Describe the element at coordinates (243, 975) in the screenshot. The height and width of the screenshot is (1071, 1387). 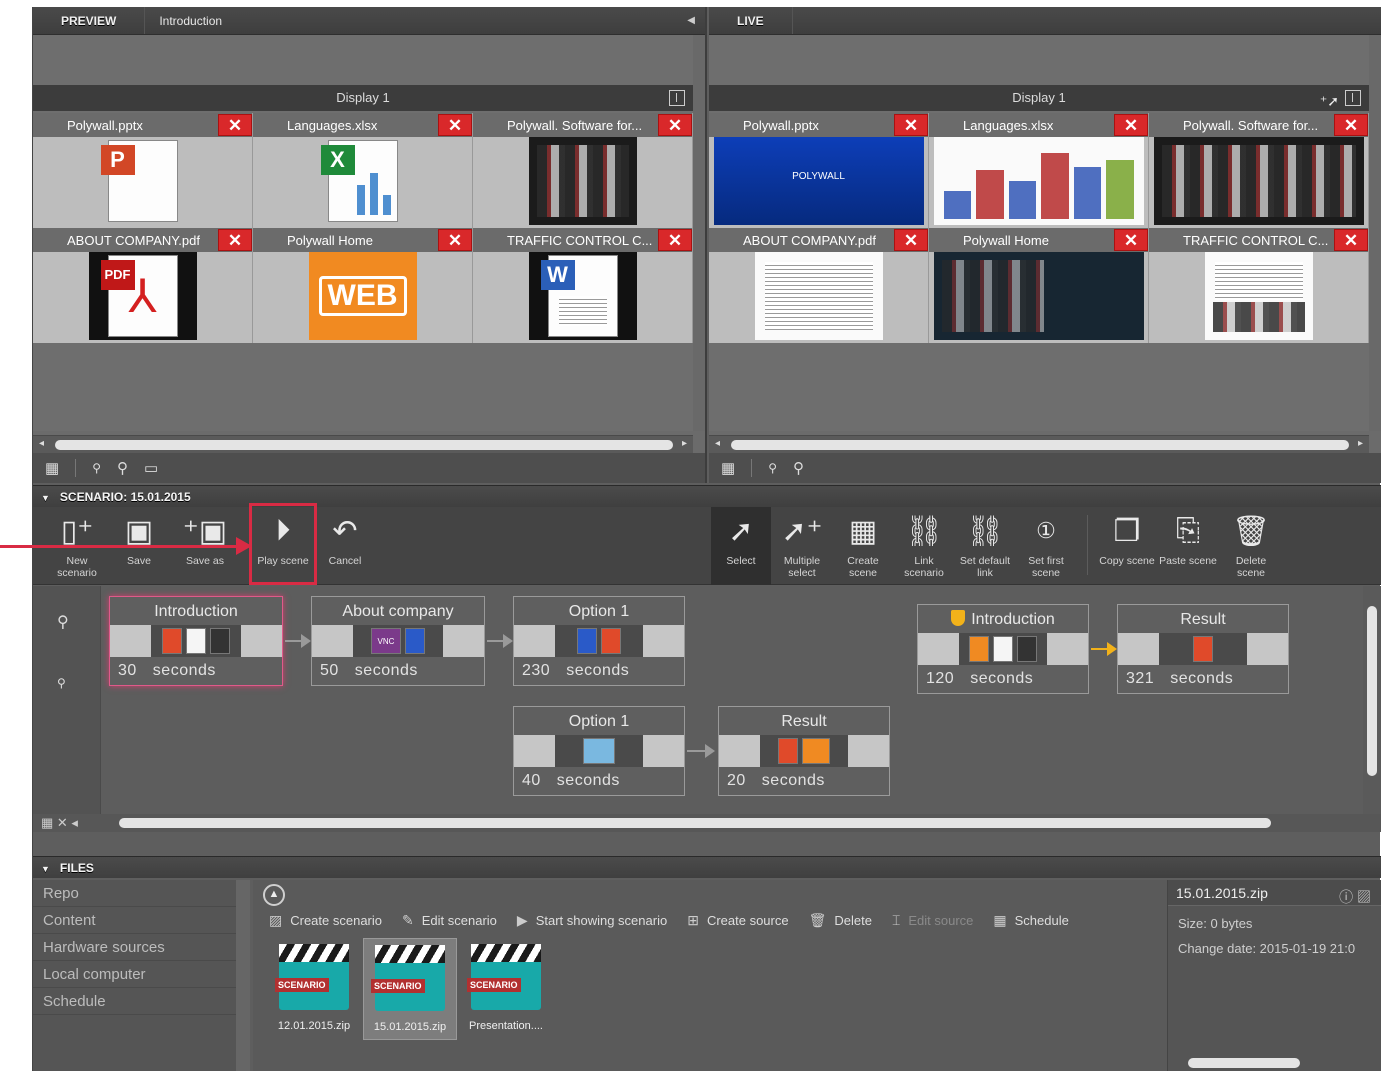
I see `files-nav-scrollbar` at that location.